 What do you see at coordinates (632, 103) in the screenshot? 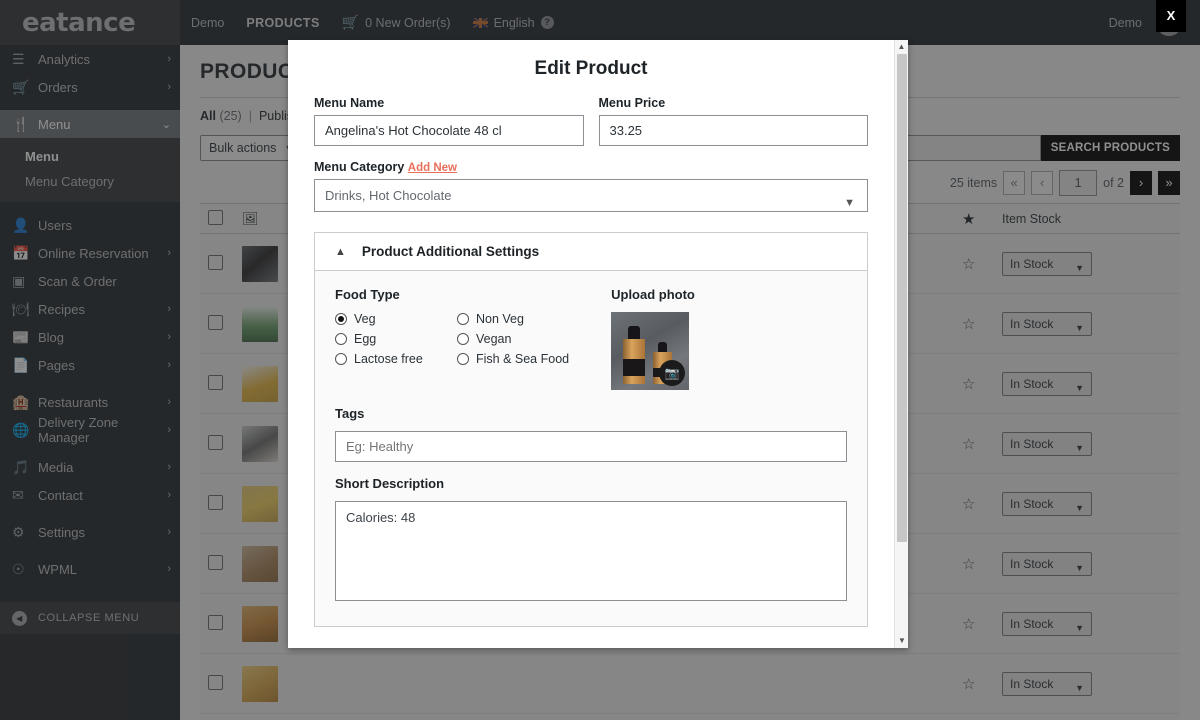
I see `menu-price-label: Menu Price` at bounding box center [632, 103].